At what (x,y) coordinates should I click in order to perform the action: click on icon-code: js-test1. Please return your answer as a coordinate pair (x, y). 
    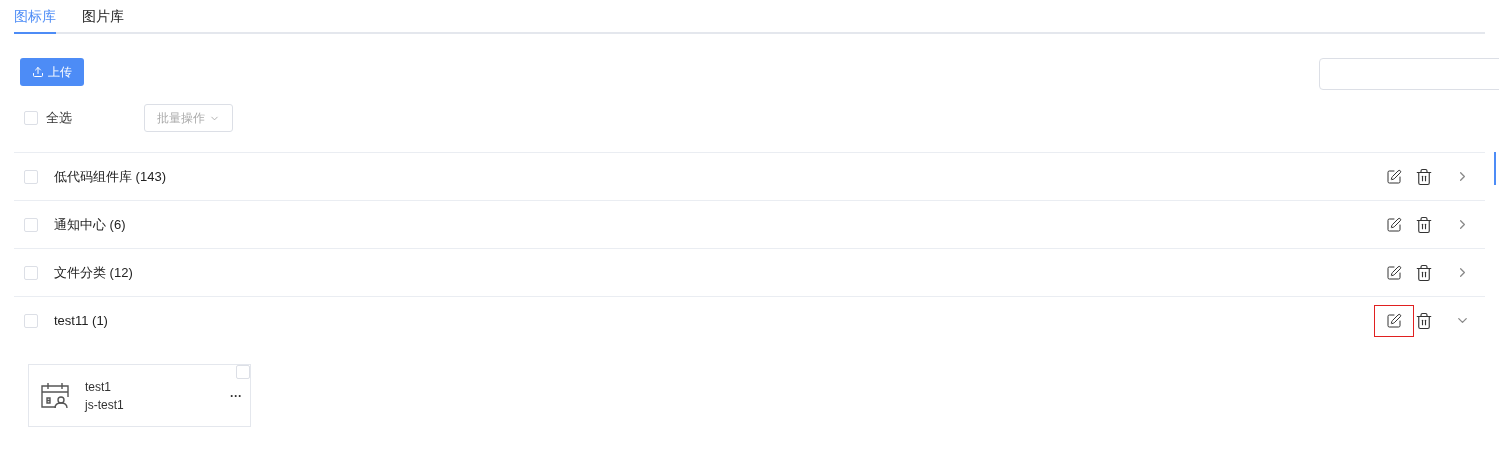
    Looking at the image, I should click on (105, 405).